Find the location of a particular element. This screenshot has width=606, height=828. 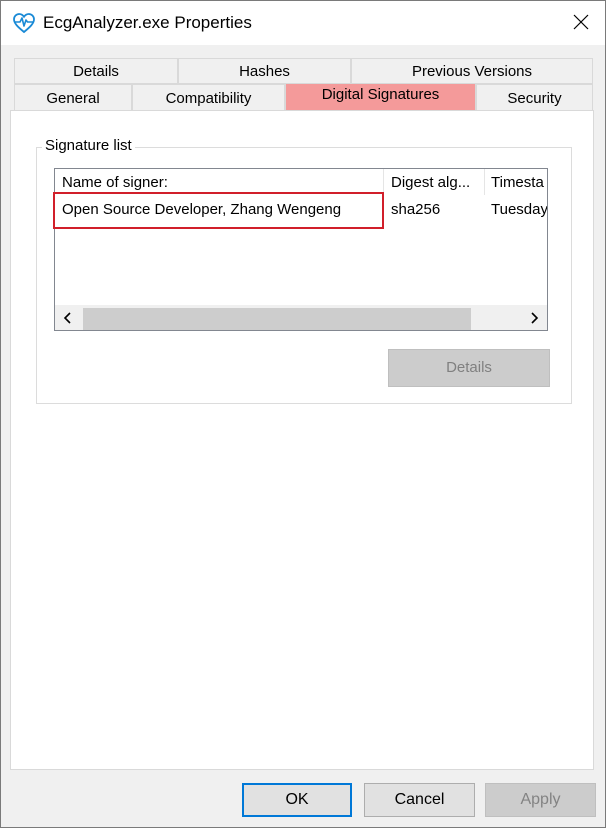

signer-highlight-box is located at coordinates (218, 210).